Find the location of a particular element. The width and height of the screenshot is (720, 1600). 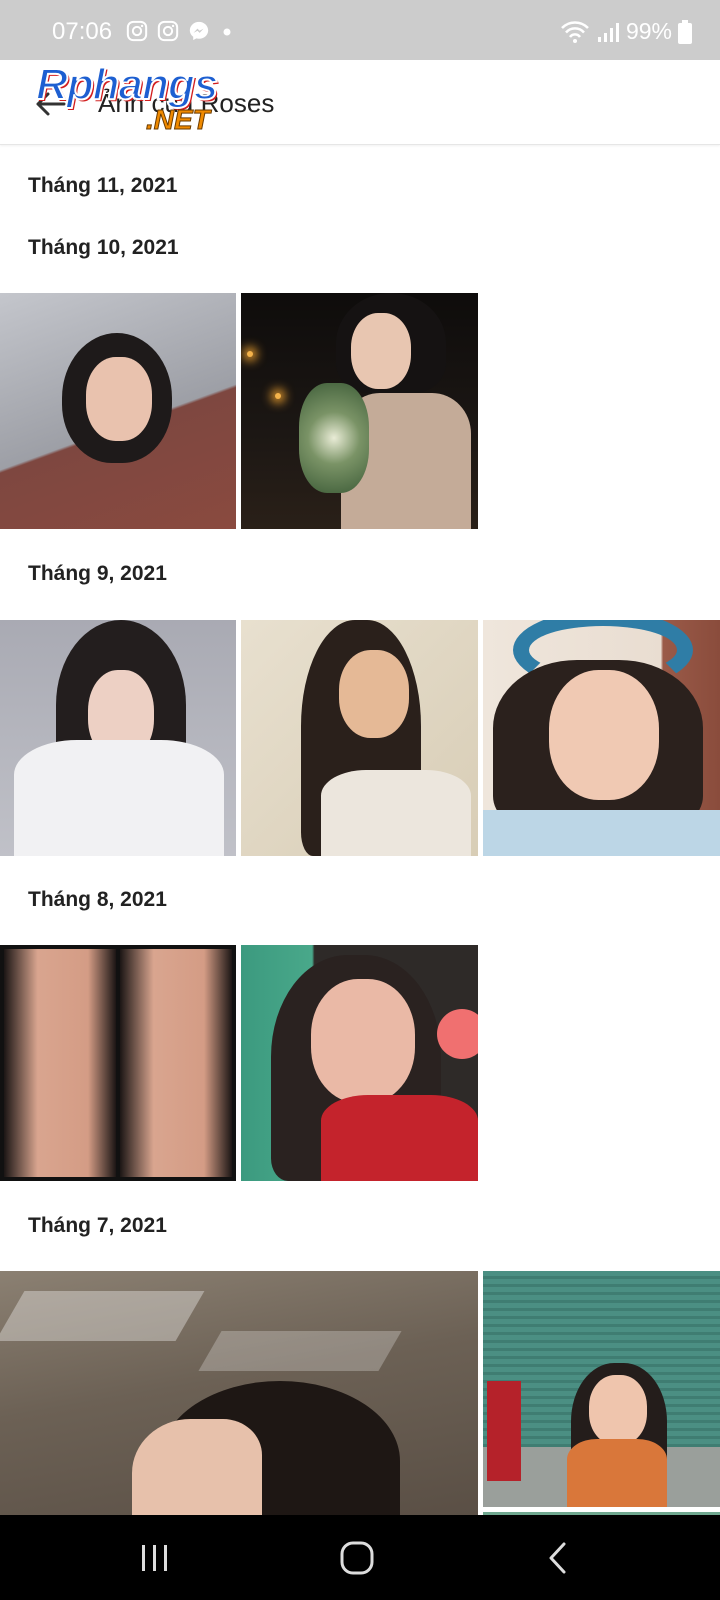

signal-icon is located at coordinates (608, 32).